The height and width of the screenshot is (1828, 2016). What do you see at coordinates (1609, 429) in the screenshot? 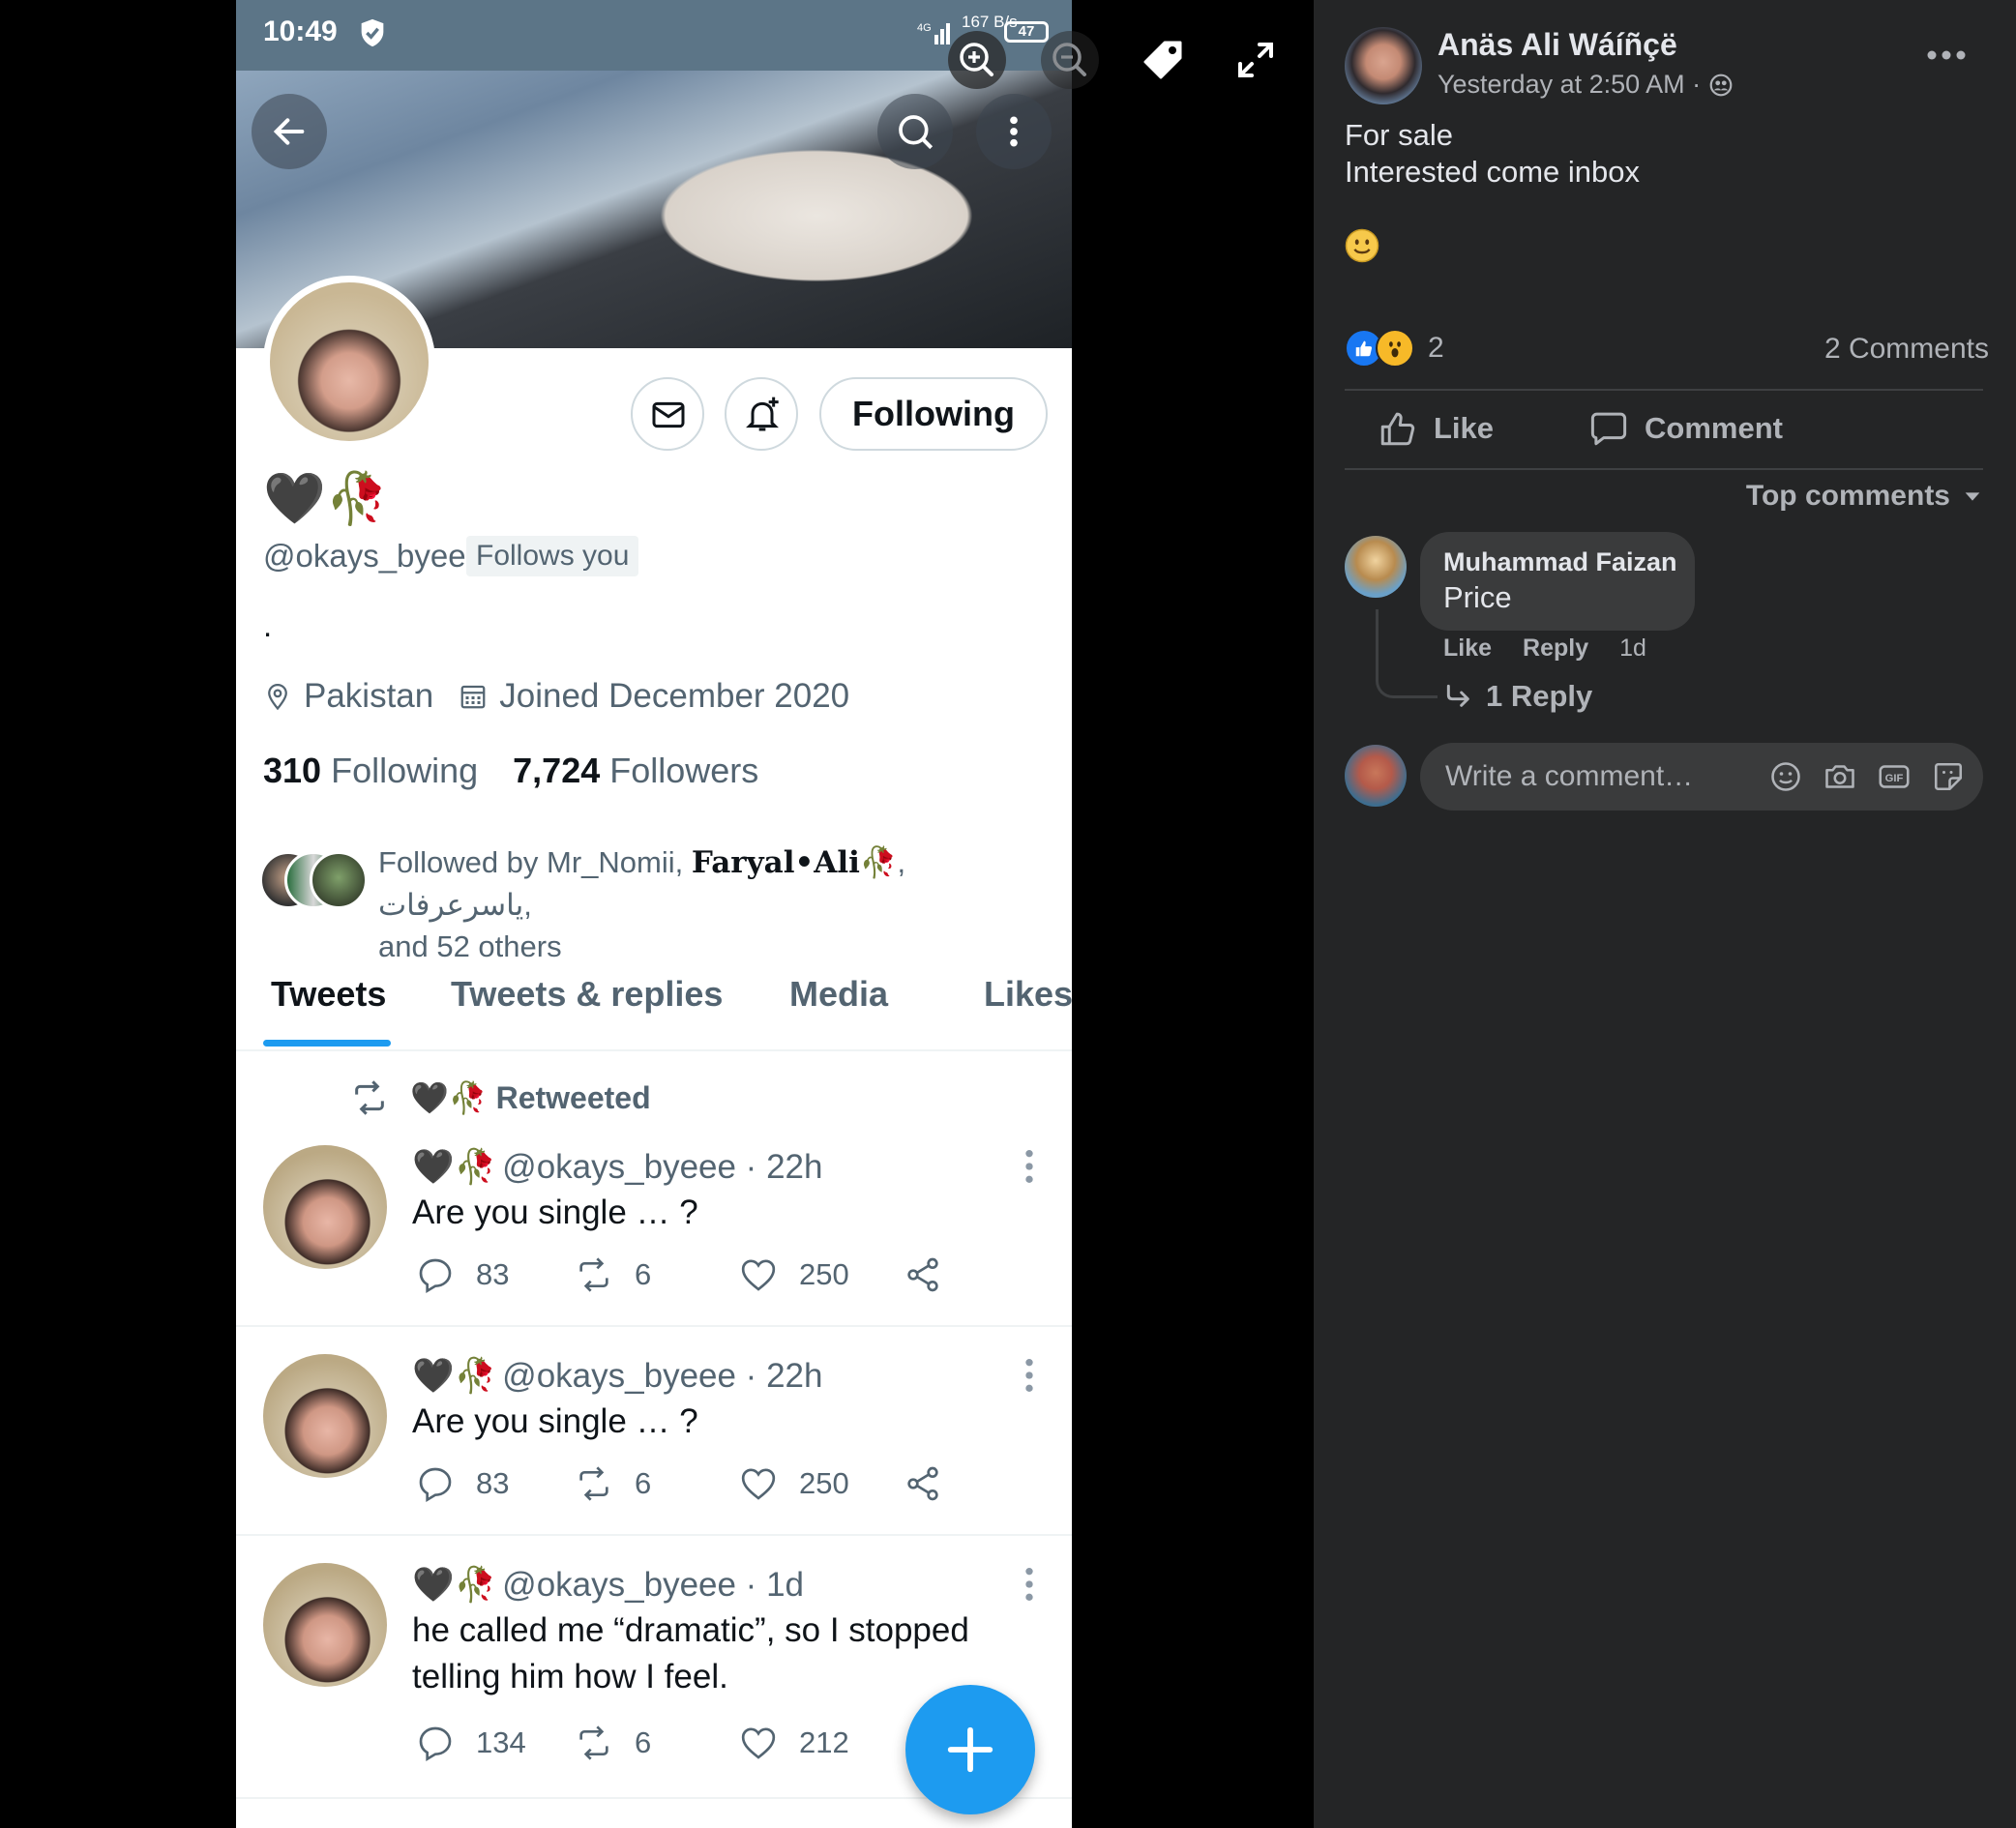
I see `comment-bubble-icon` at bounding box center [1609, 429].